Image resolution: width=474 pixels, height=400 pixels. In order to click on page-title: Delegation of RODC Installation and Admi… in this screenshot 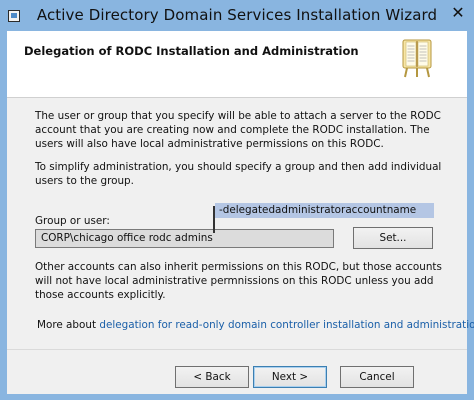, I will do `click(191, 51)`.